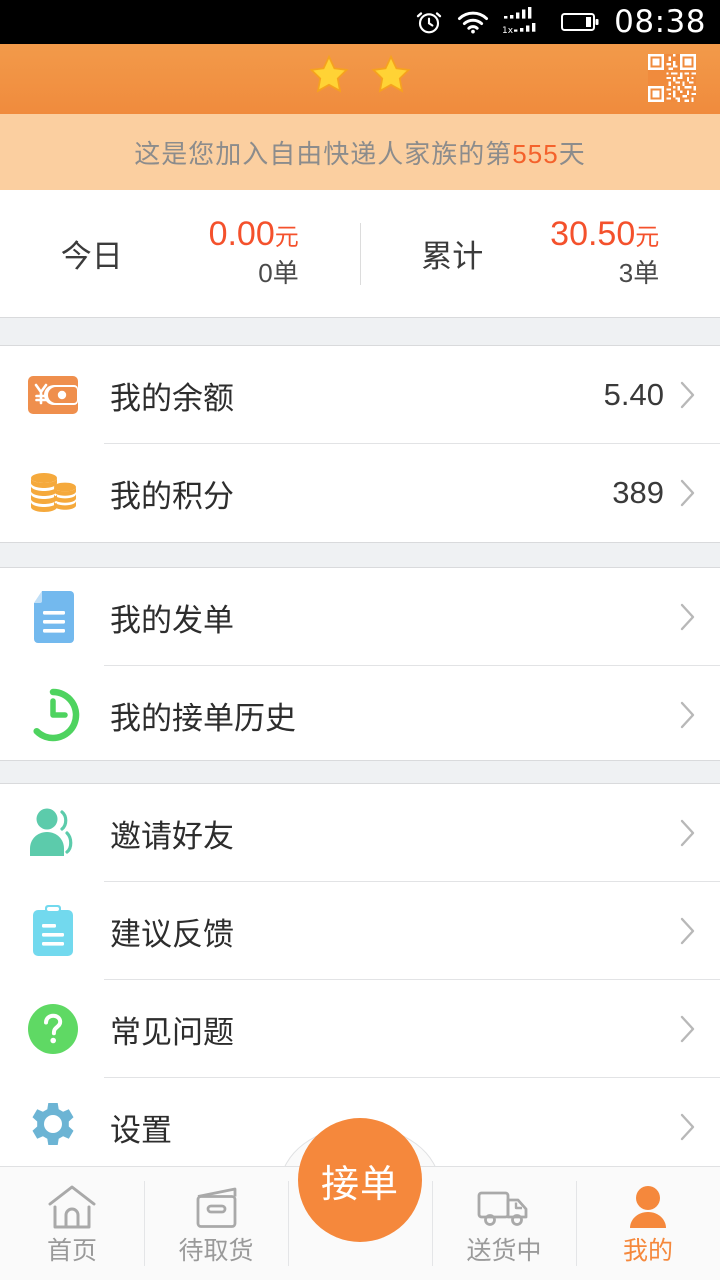 The width and height of the screenshot is (720, 1280). What do you see at coordinates (473, 22) in the screenshot?
I see `wifi-icon` at bounding box center [473, 22].